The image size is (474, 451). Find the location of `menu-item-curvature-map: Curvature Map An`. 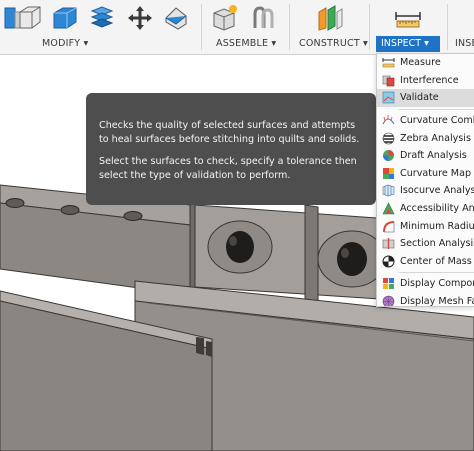

menu-item-curvature-map: Curvature Map An is located at coordinates (425, 174).